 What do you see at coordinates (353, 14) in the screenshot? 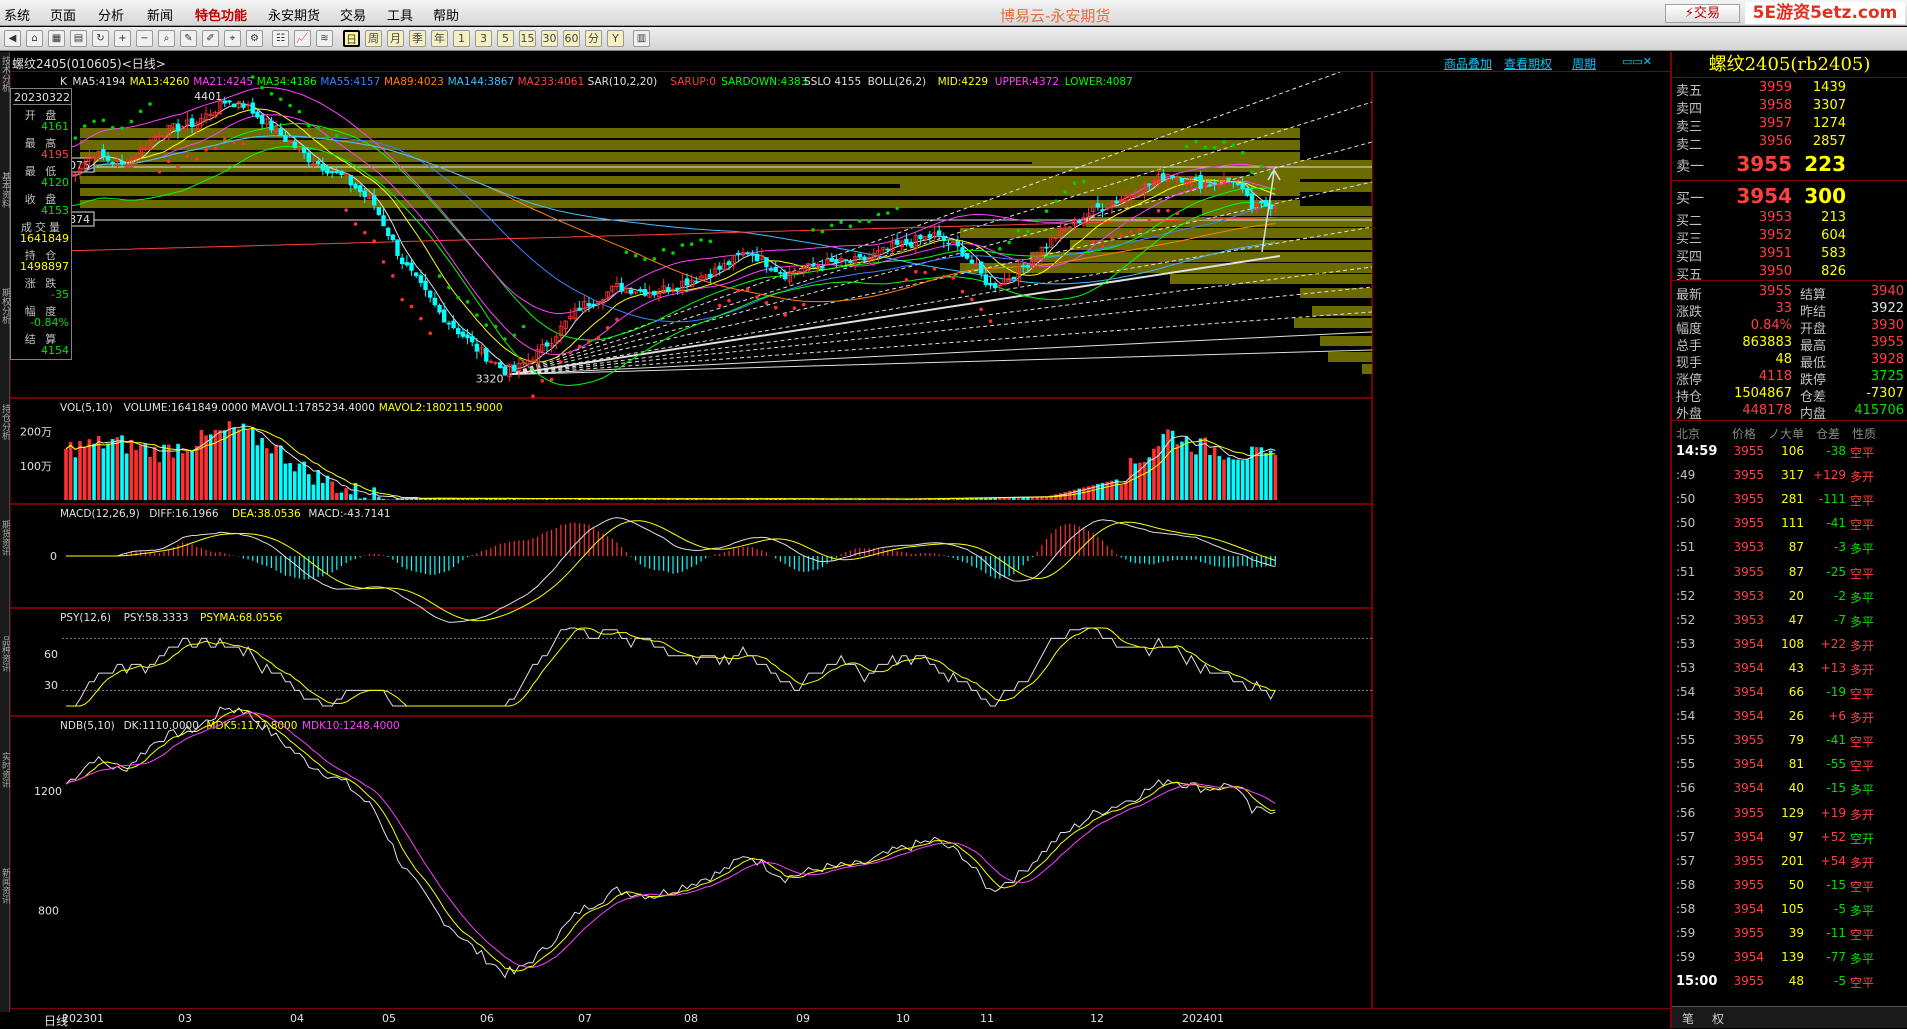
I see `menu-trade: 交易` at bounding box center [353, 14].